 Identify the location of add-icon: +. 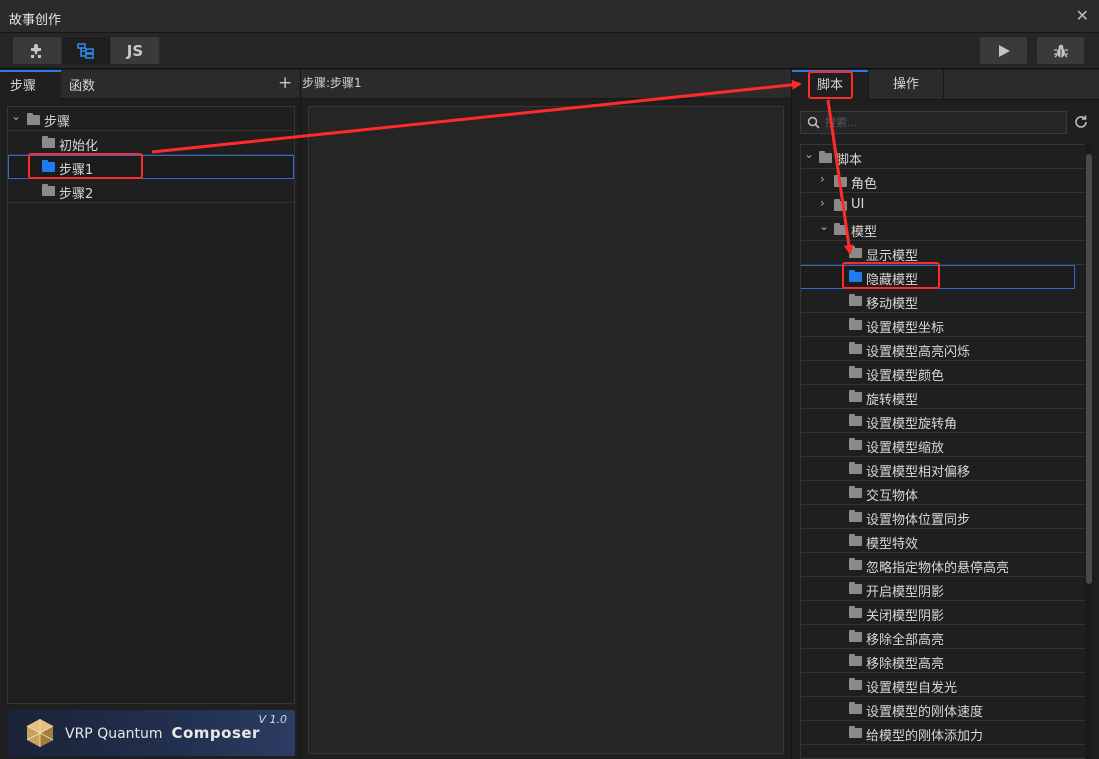
(285, 83).